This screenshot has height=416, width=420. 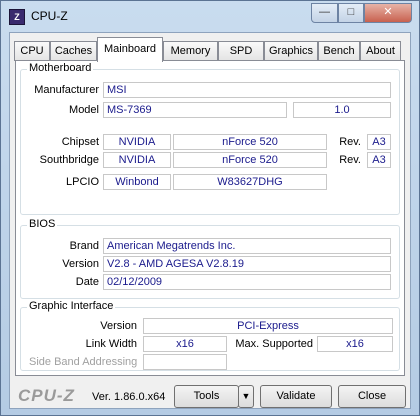 I want to click on close-window-button: ✕, so click(x=388, y=13).